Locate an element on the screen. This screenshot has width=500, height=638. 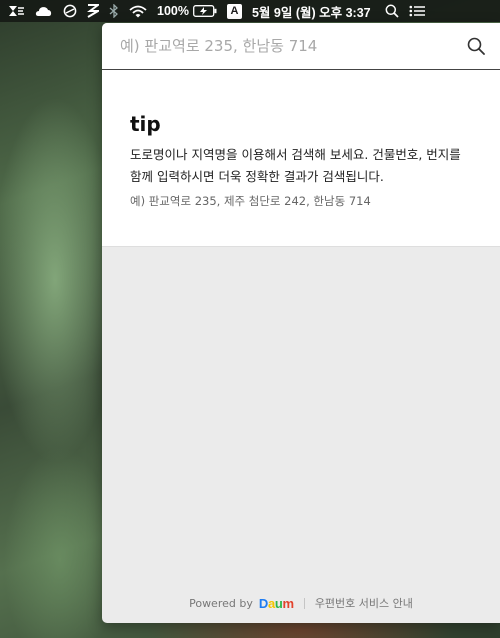
daum-logo-letter: a is located at coordinates (271, 603).